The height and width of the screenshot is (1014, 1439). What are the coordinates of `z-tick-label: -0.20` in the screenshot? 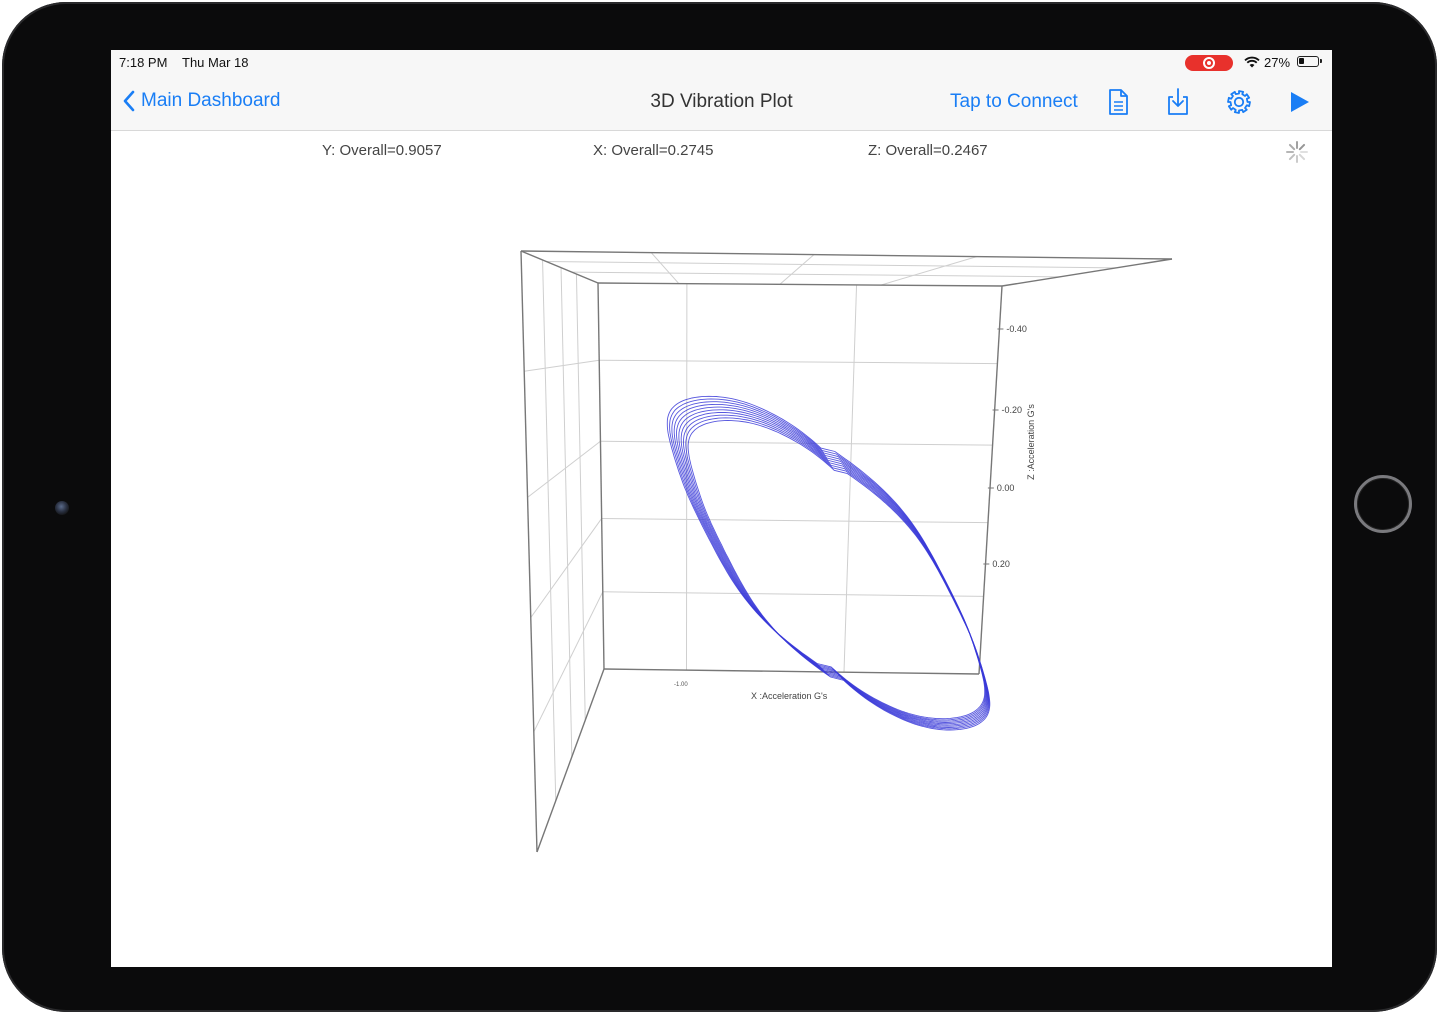 It's located at (1012, 410).